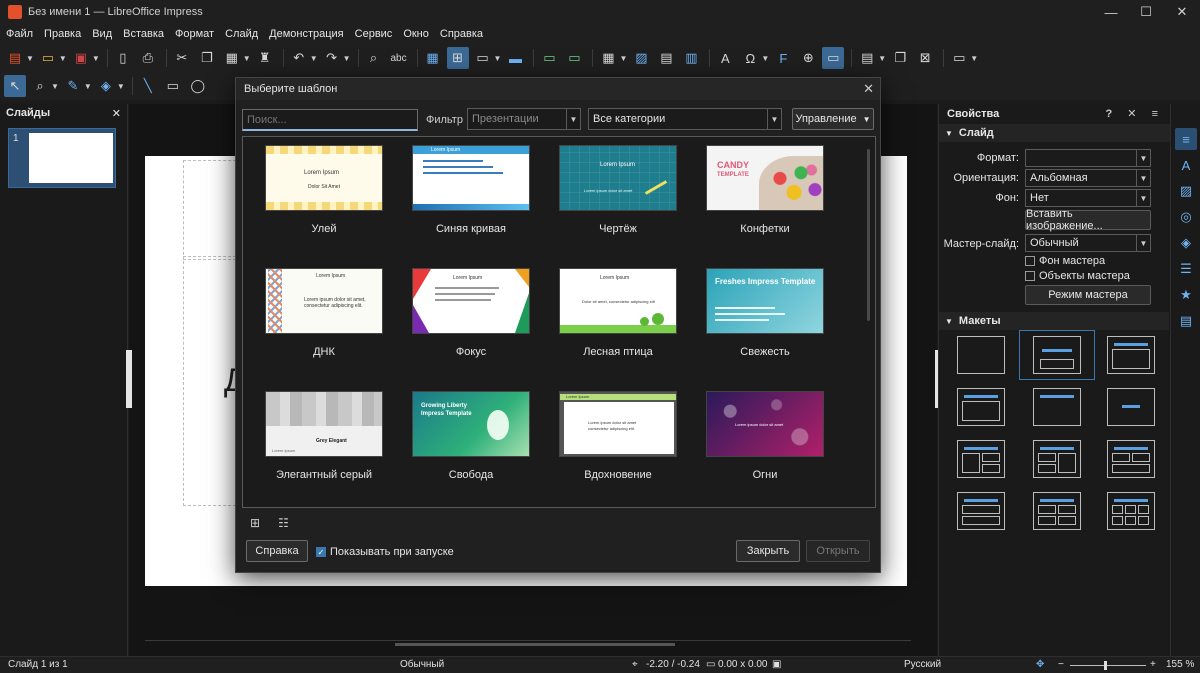  I want to click on slide-transition-deck-icon: ☰, so click(1186, 269).